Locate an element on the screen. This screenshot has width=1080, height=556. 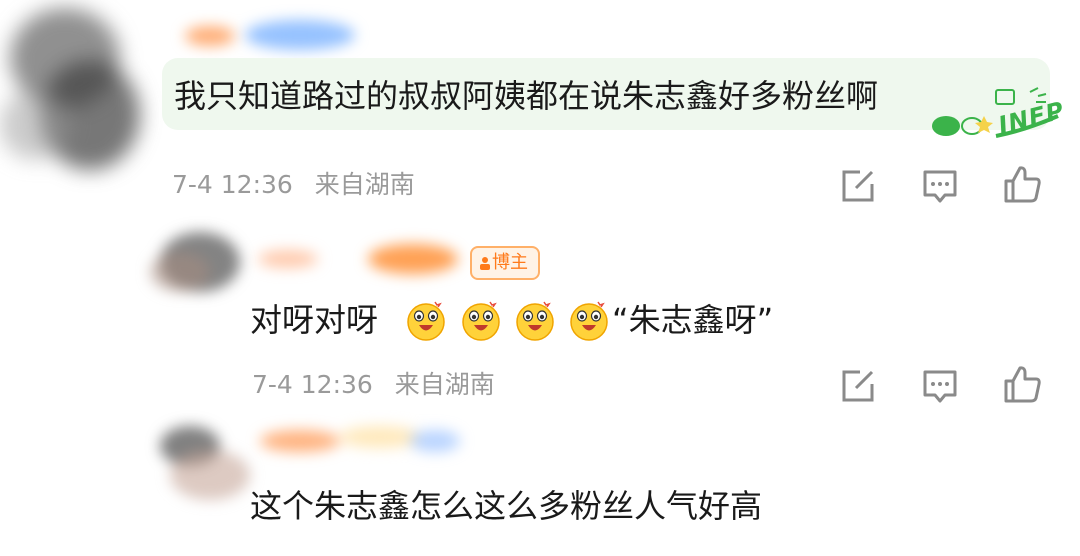
comment-quote: “朱志鑫呀” is located at coordinates (693, 320).